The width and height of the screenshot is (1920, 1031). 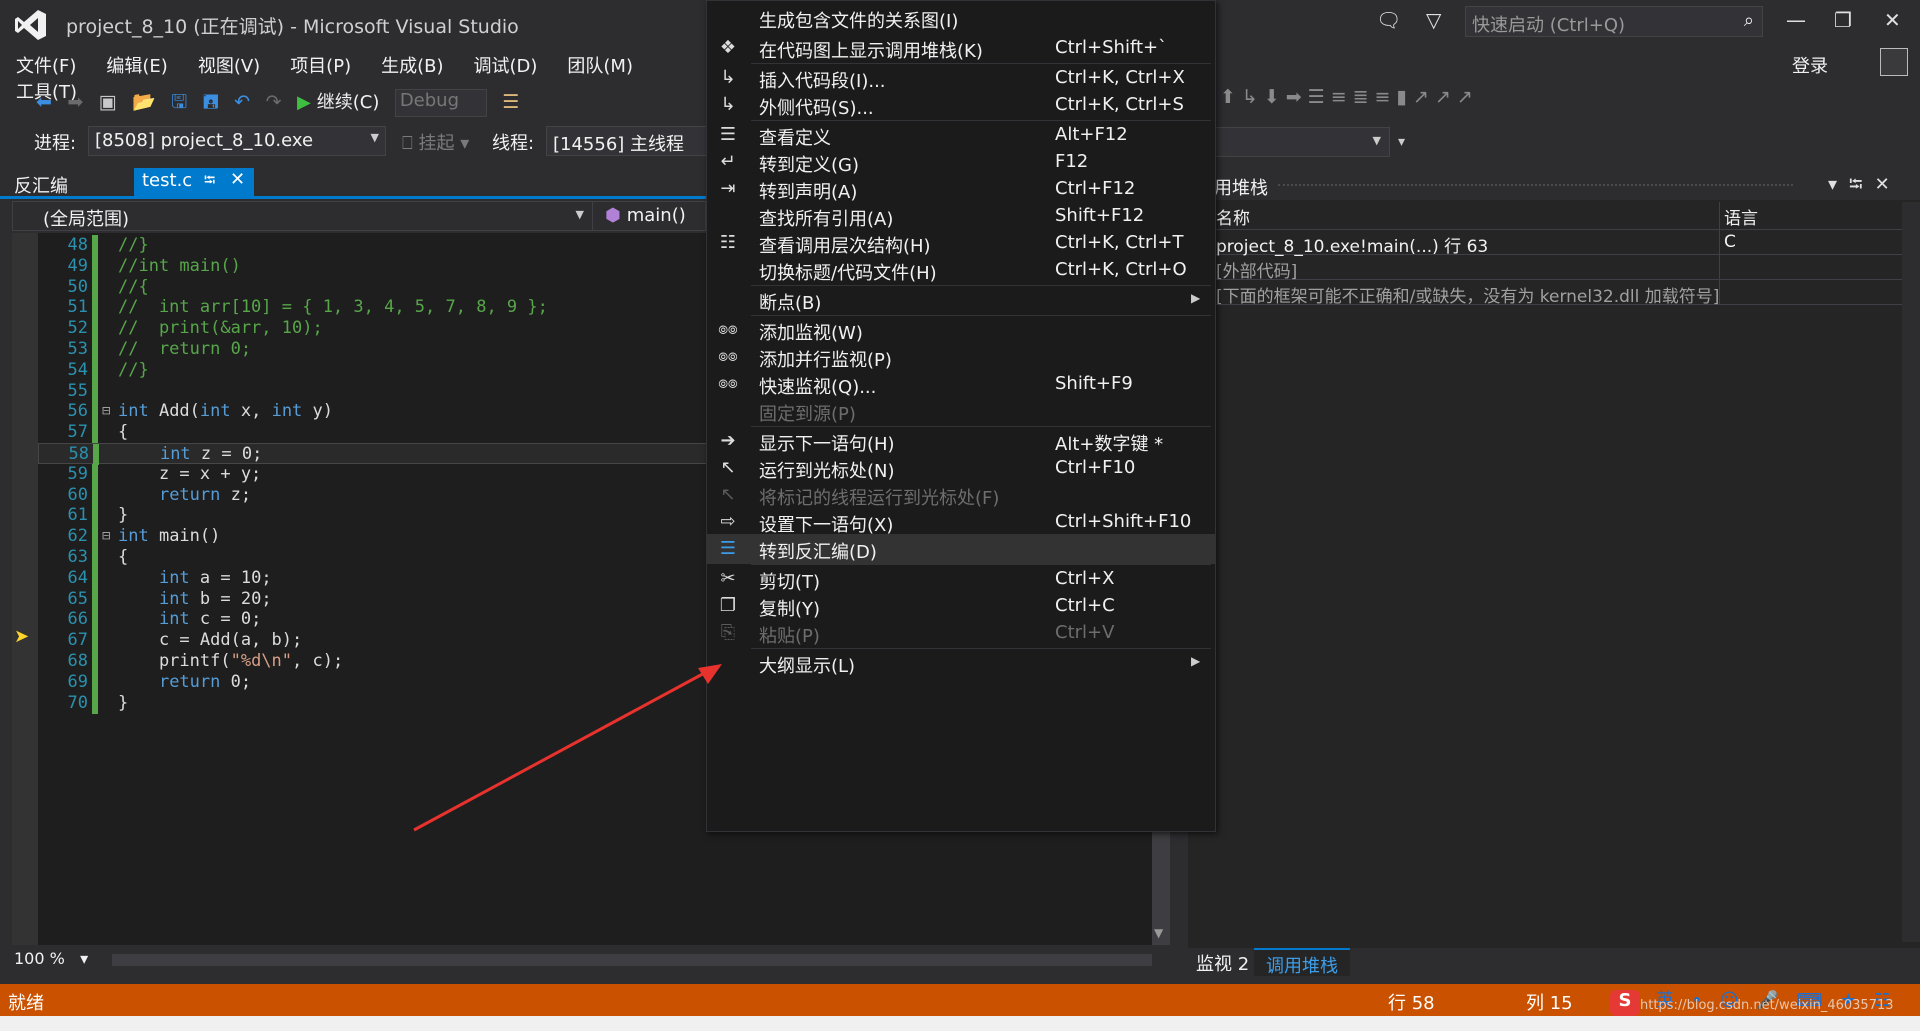 What do you see at coordinates (961, 135) in the screenshot?
I see `context-menu-item: ☰ 查看定义 Alt+F12` at bounding box center [961, 135].